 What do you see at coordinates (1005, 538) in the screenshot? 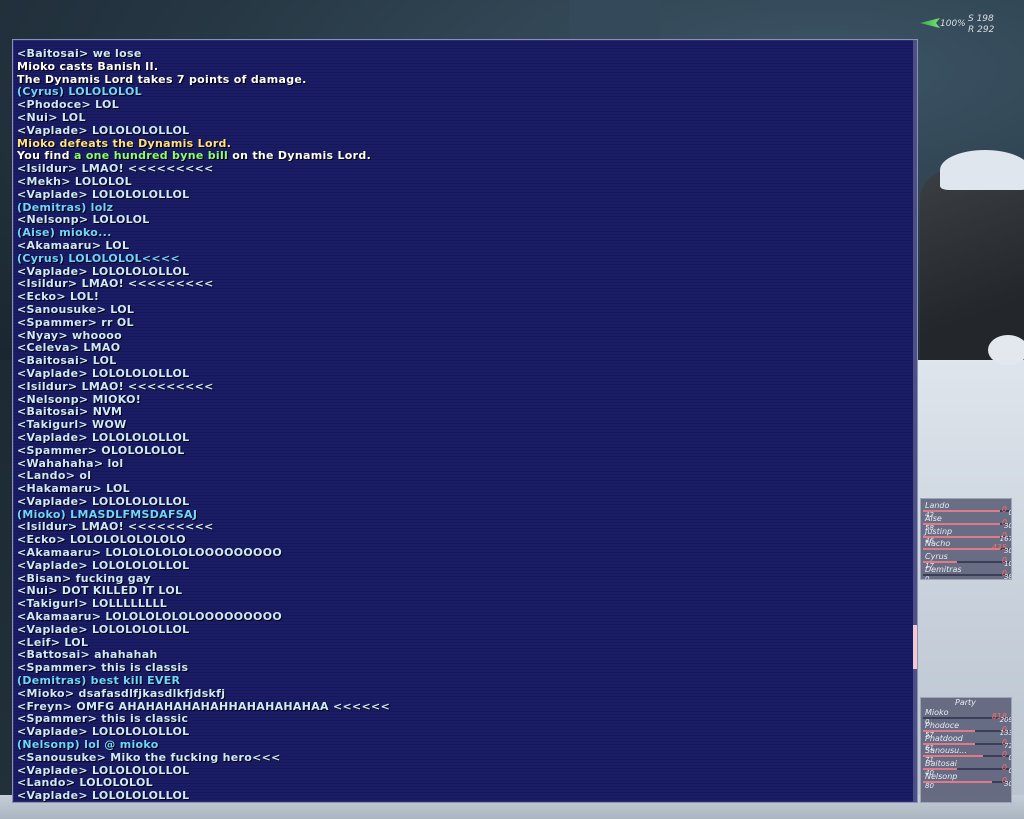
I see `member-tp: 167` at bounding box center [1005, 538].